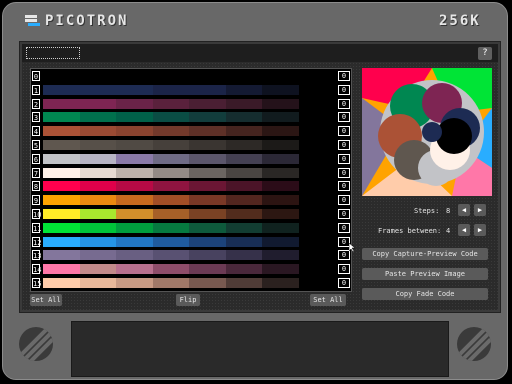 The width and height of the screenshot is (512, 384). What do you see at coordinates (464, 210) in the screenshot?
I see `steps-decrease-button: ◀` at bounding box center [464, 210].